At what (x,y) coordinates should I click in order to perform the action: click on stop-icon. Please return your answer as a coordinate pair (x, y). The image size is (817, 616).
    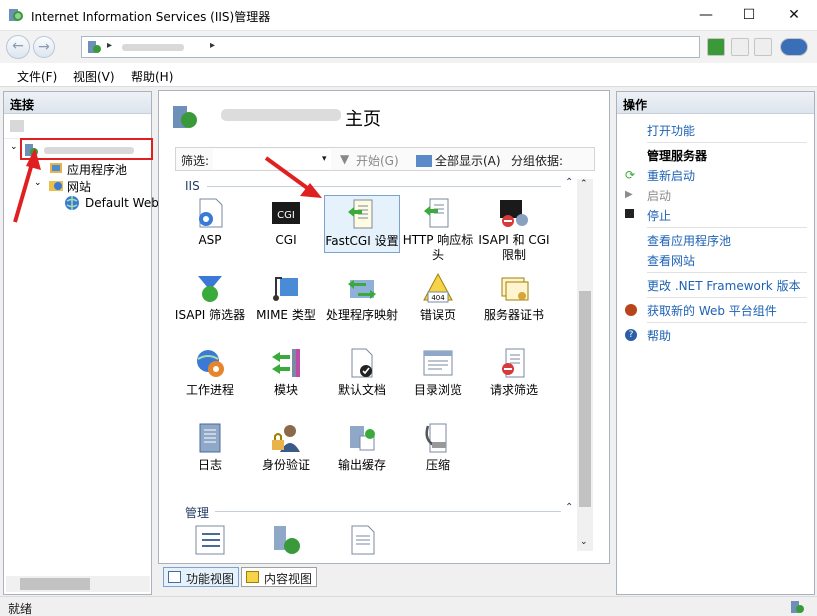
    Looking at the image, I should click on (629, 213).